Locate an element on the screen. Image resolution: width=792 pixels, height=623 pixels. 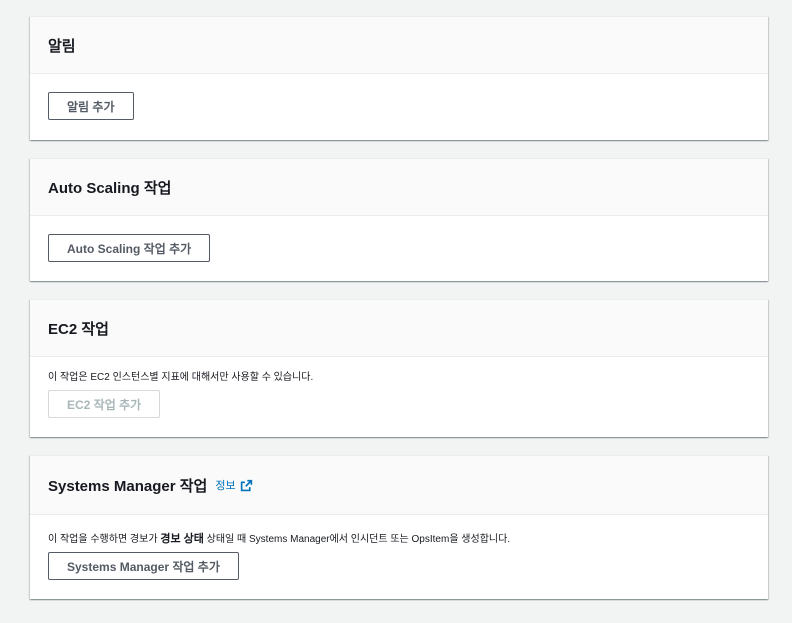
add-notification-button: 알림 추가 is located at coordinates (91, 106).